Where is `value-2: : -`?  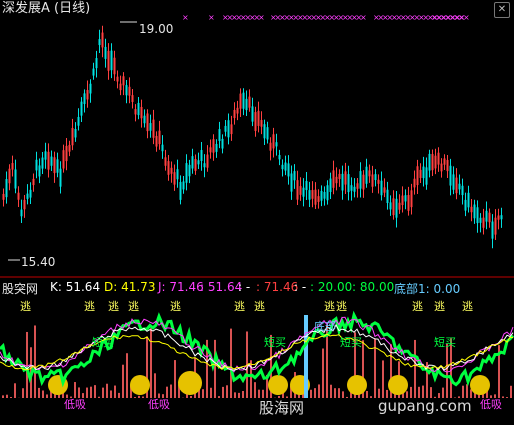
value-2: : - is located at coordinates (244, 287).